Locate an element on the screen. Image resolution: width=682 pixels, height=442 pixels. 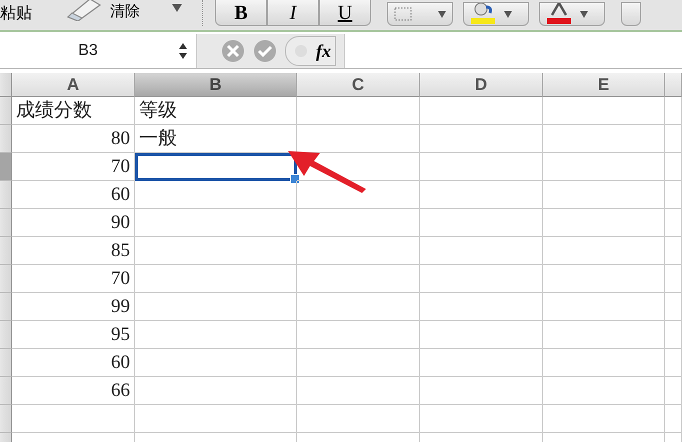
table-cell: 80 is located at coordinates (73, 139).